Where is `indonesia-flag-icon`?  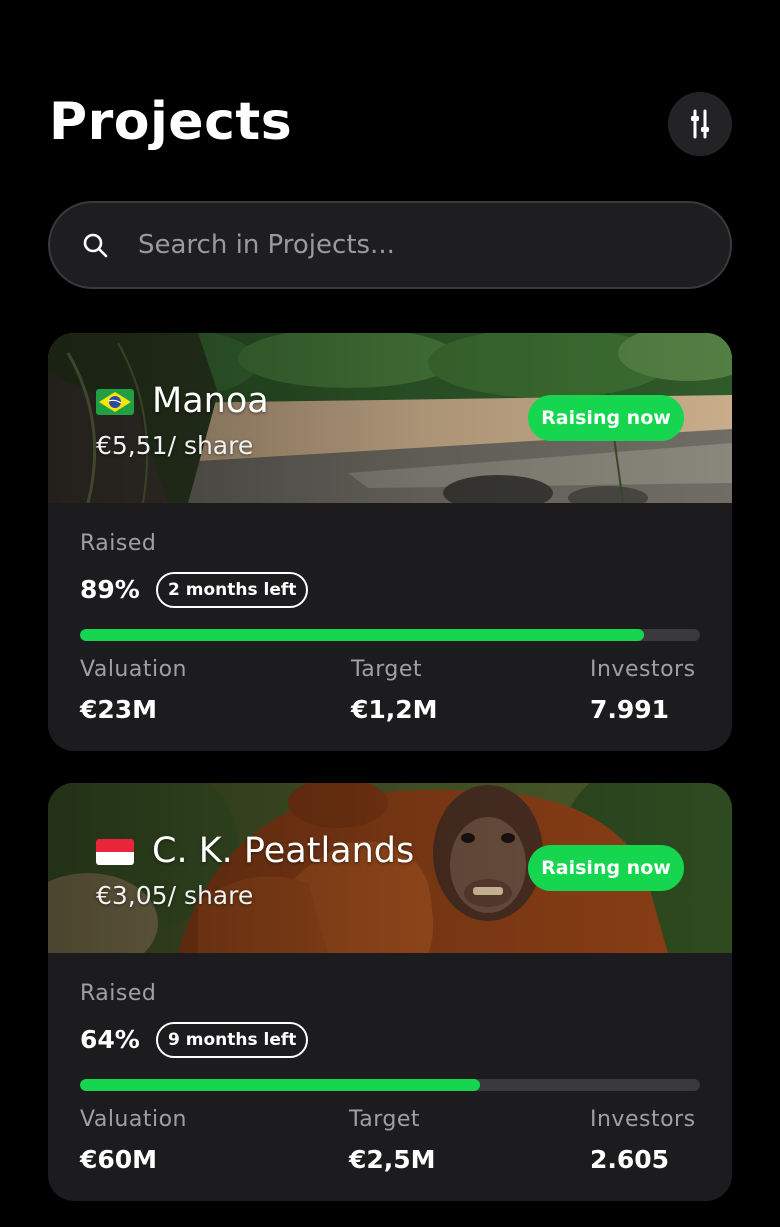 indonesia-flag-icon is located at coordinates (115, 852).